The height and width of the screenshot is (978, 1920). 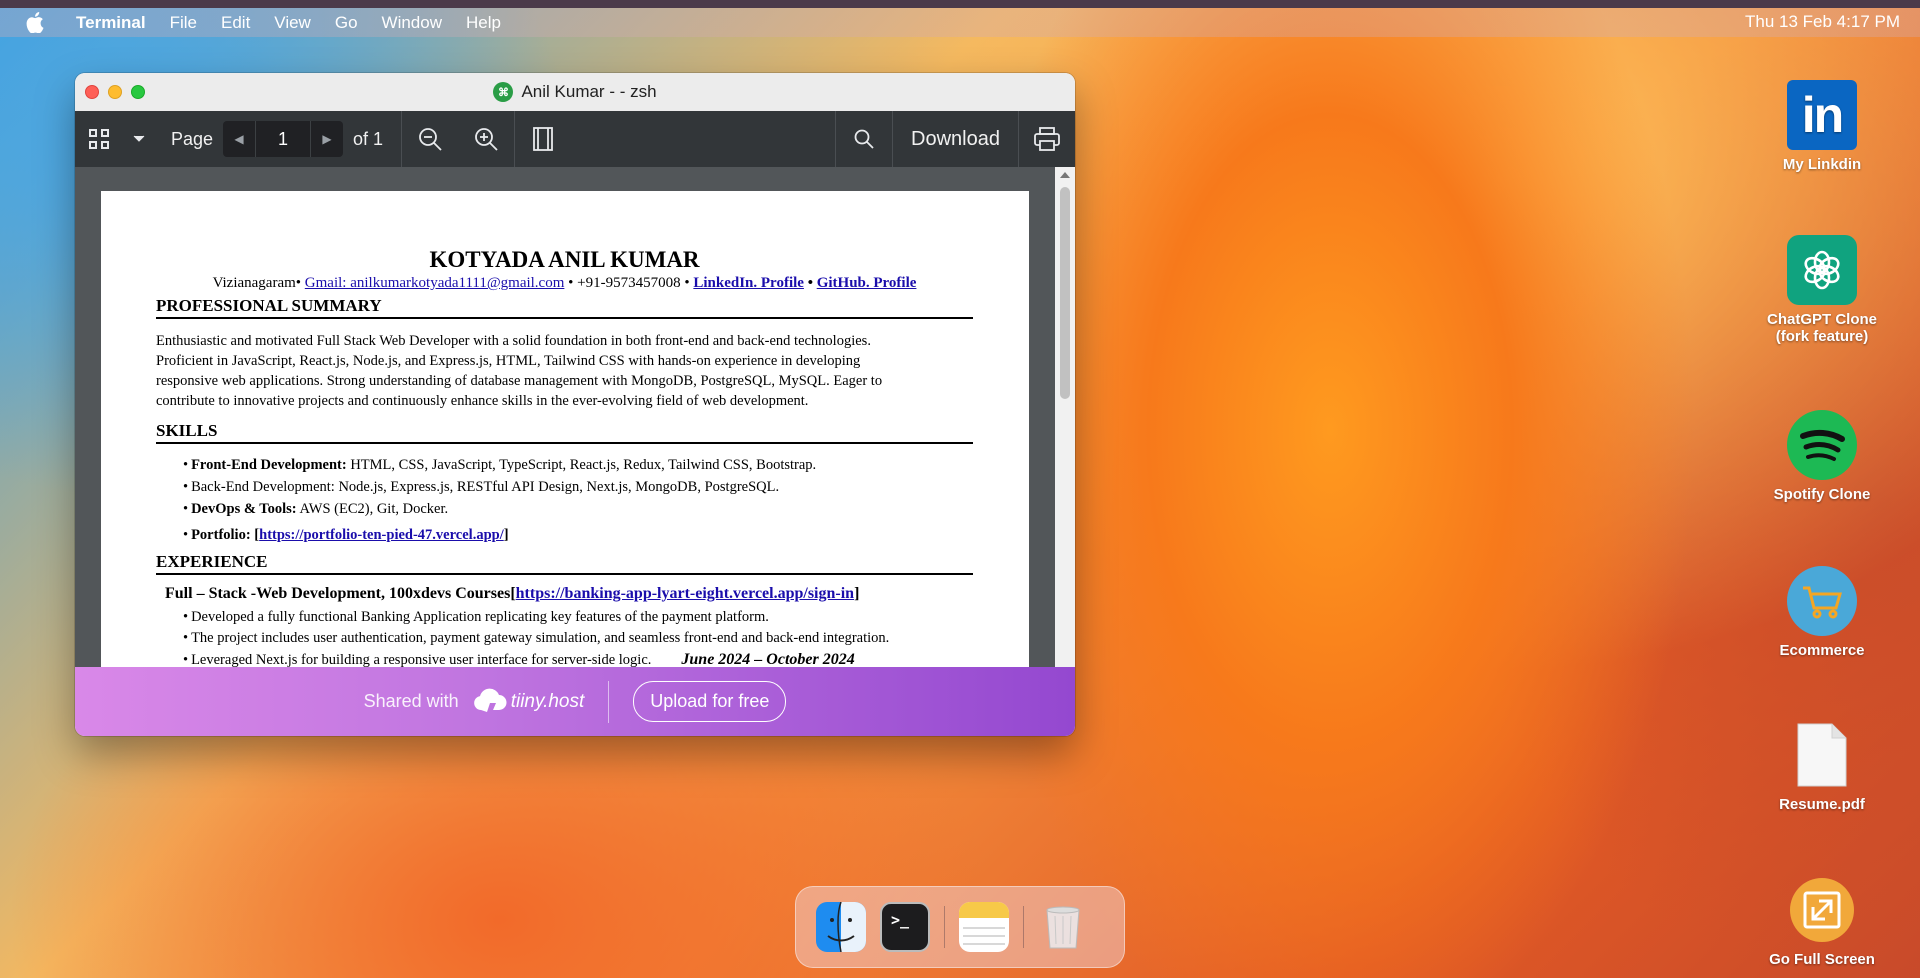 I want to click on tiiny-host-logo: tiiny.host, so click(x=528, y=702).